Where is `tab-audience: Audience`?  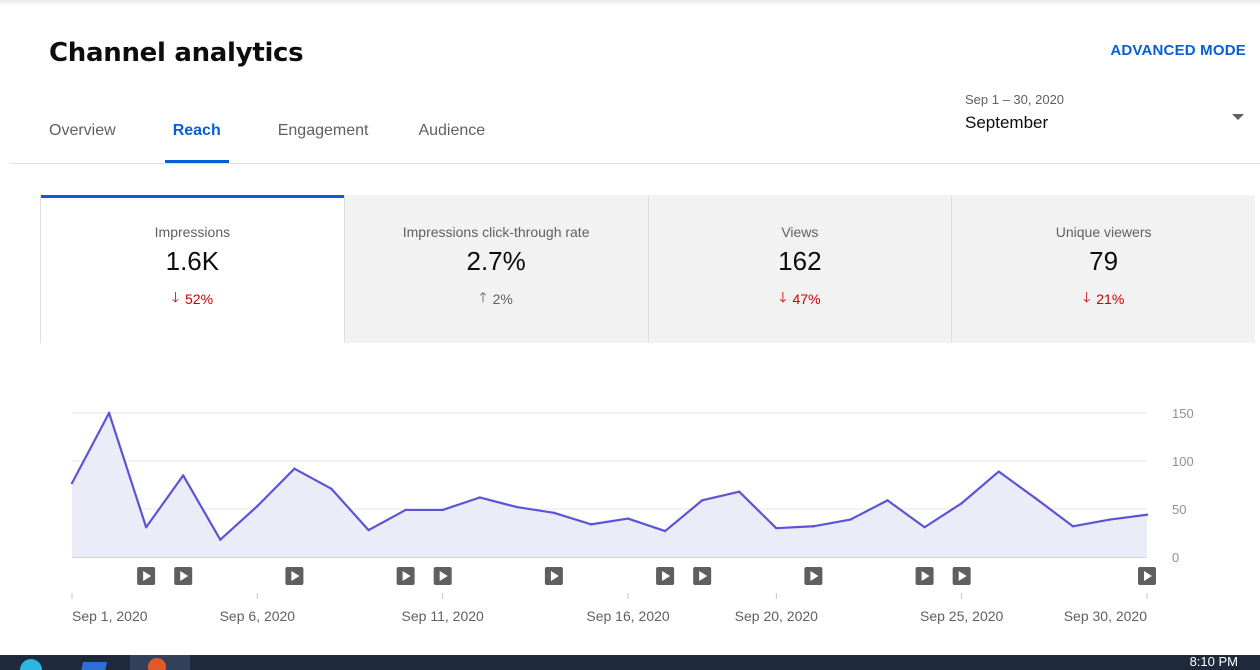 tab-audience: Audience is located at coordinates (451, 136).